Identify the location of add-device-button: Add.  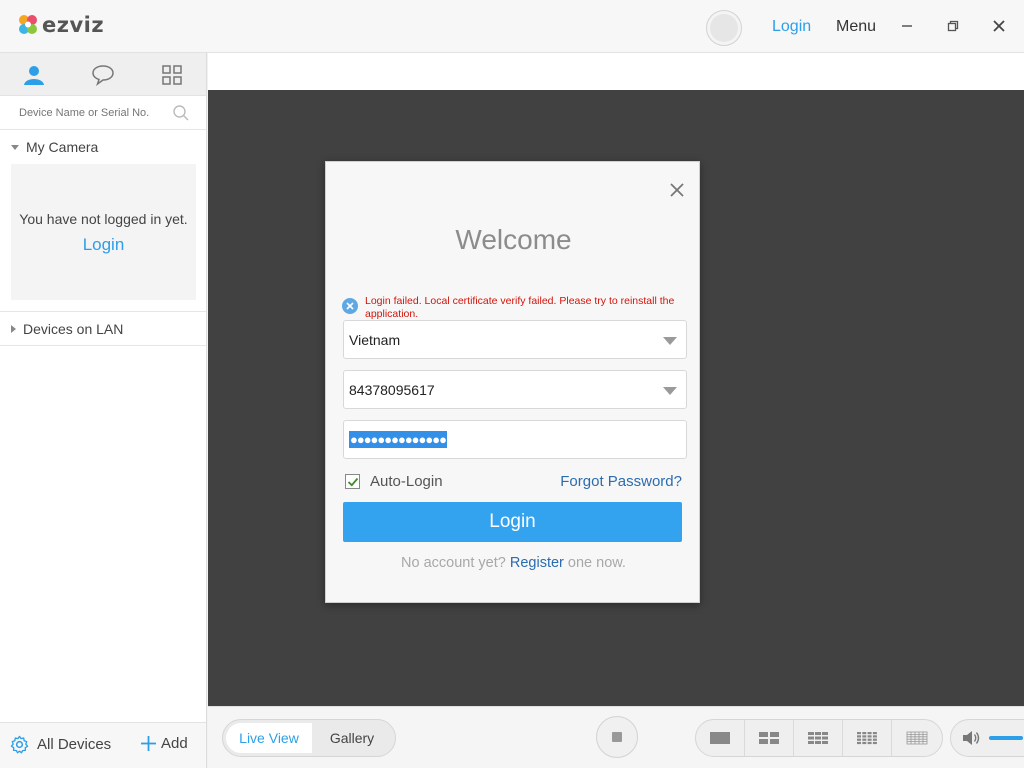
(164, 743).